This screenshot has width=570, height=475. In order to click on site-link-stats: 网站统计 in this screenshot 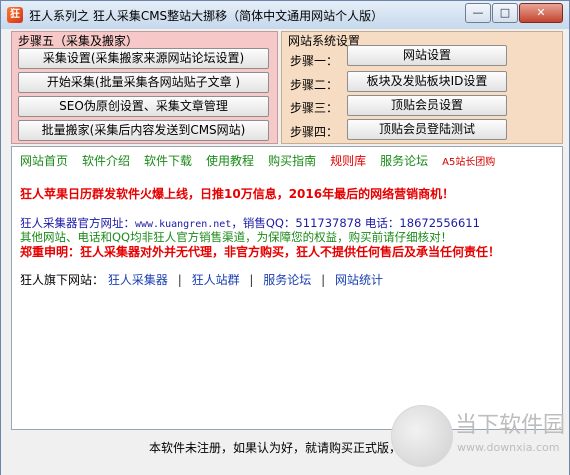, I will do `click(359, 280)`.